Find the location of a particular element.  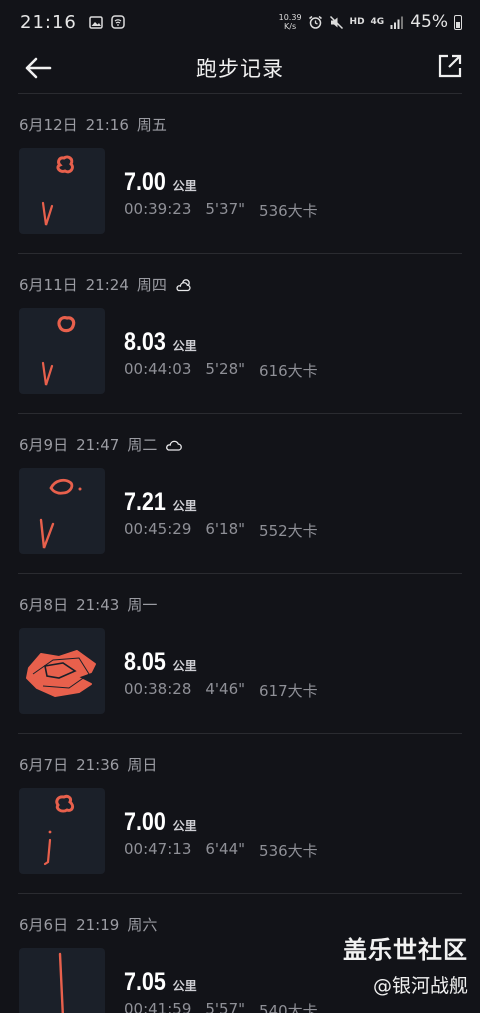

record-weekday: 周四 is located at coordinates (151, 285).